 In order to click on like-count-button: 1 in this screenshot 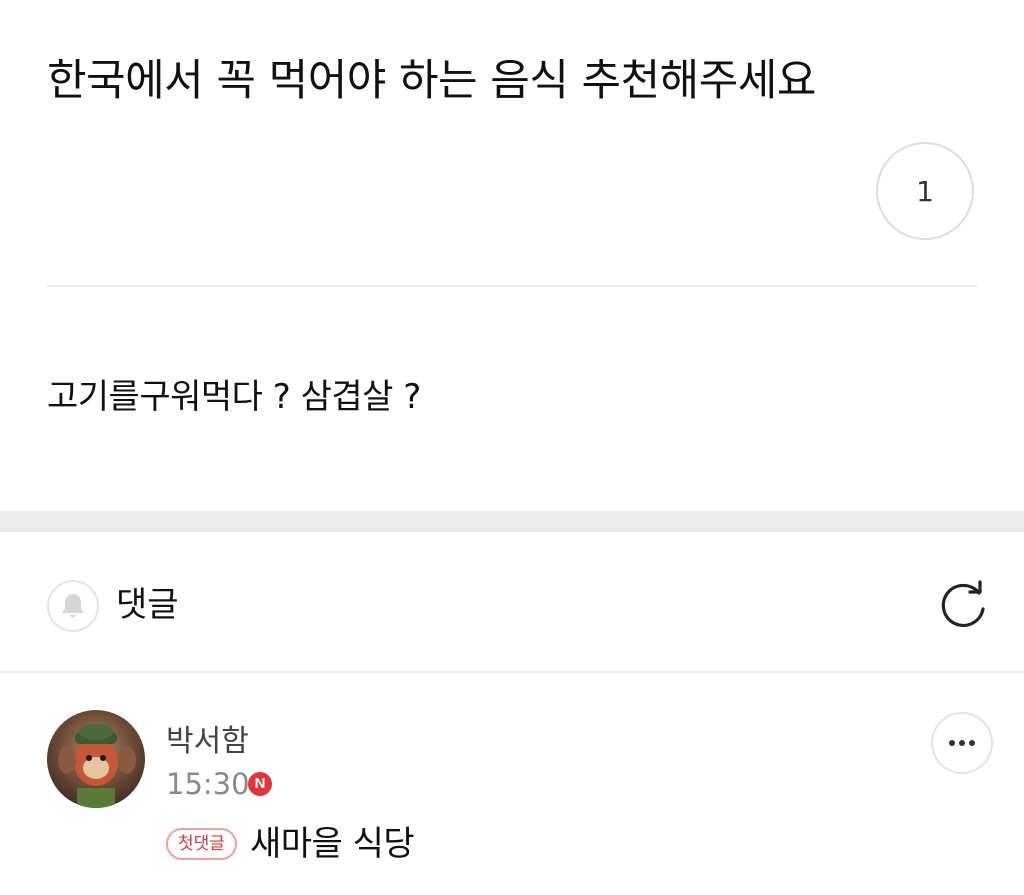, I will do `click(925, 191)`.